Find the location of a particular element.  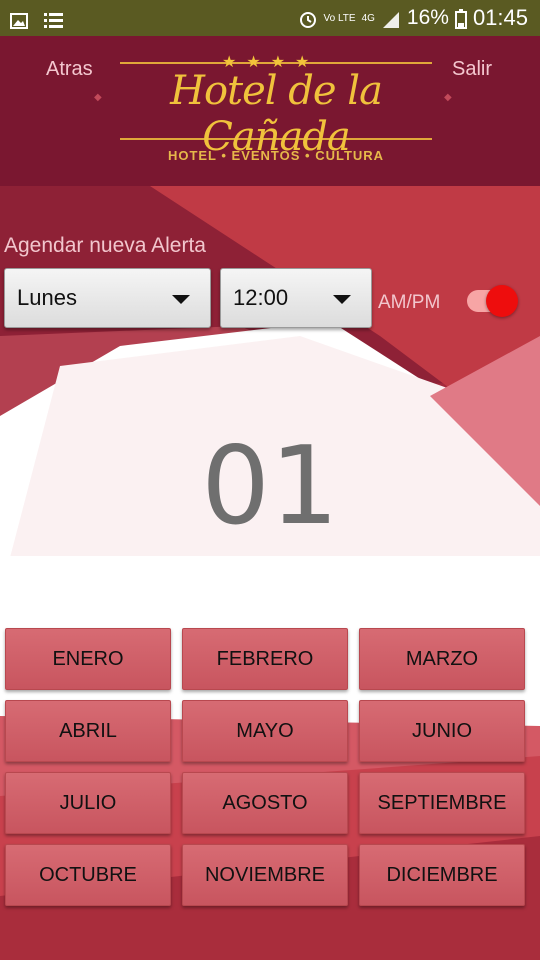

month-button-abril: ABRIL is located at coordinates (88, 731).